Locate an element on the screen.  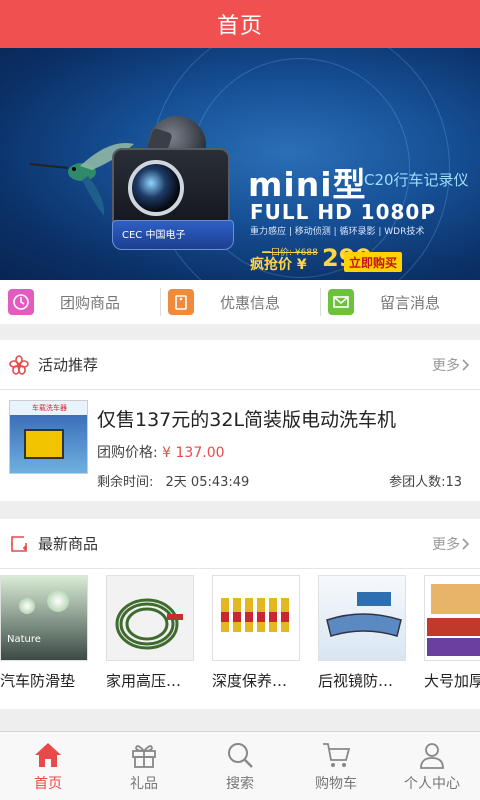
latest-header: 最新商品 更多 is located at coordinates (240, 544).